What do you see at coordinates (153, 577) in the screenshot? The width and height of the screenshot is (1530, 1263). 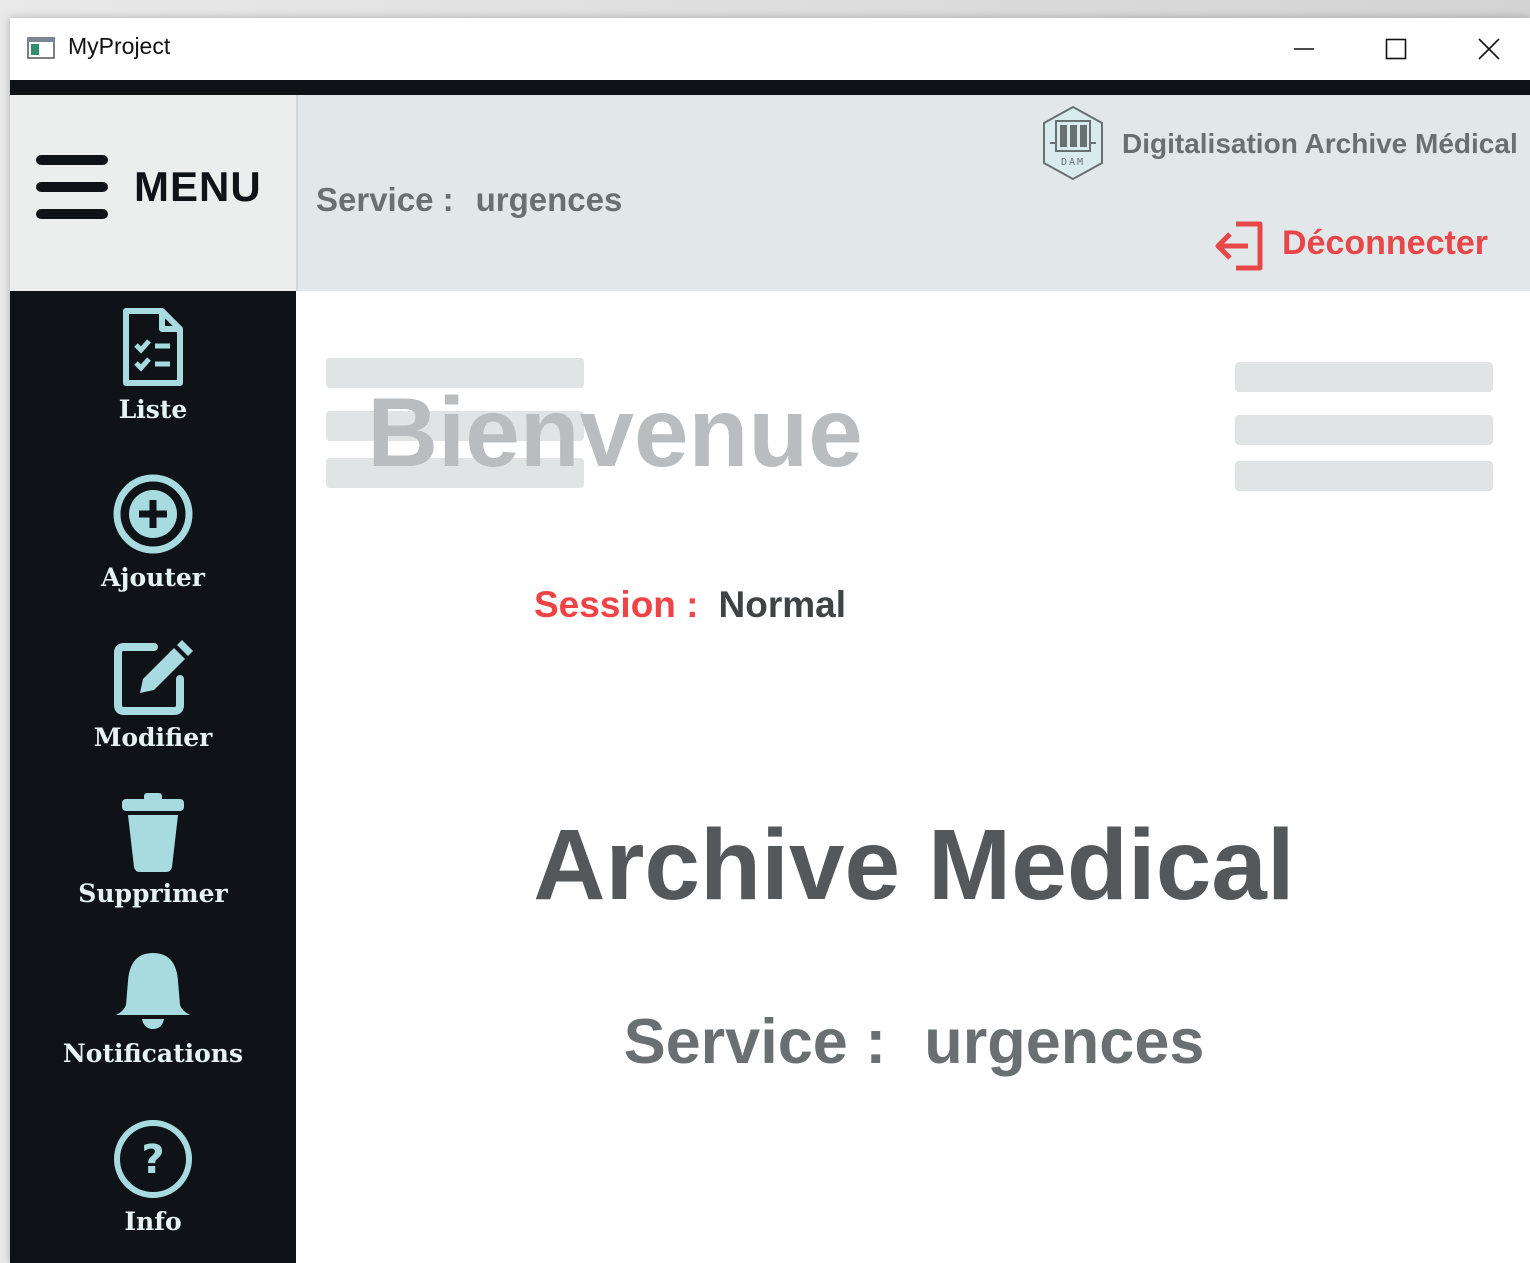 I see `sidebar-item-label: Ajouter` at bounding box center [153, 577].